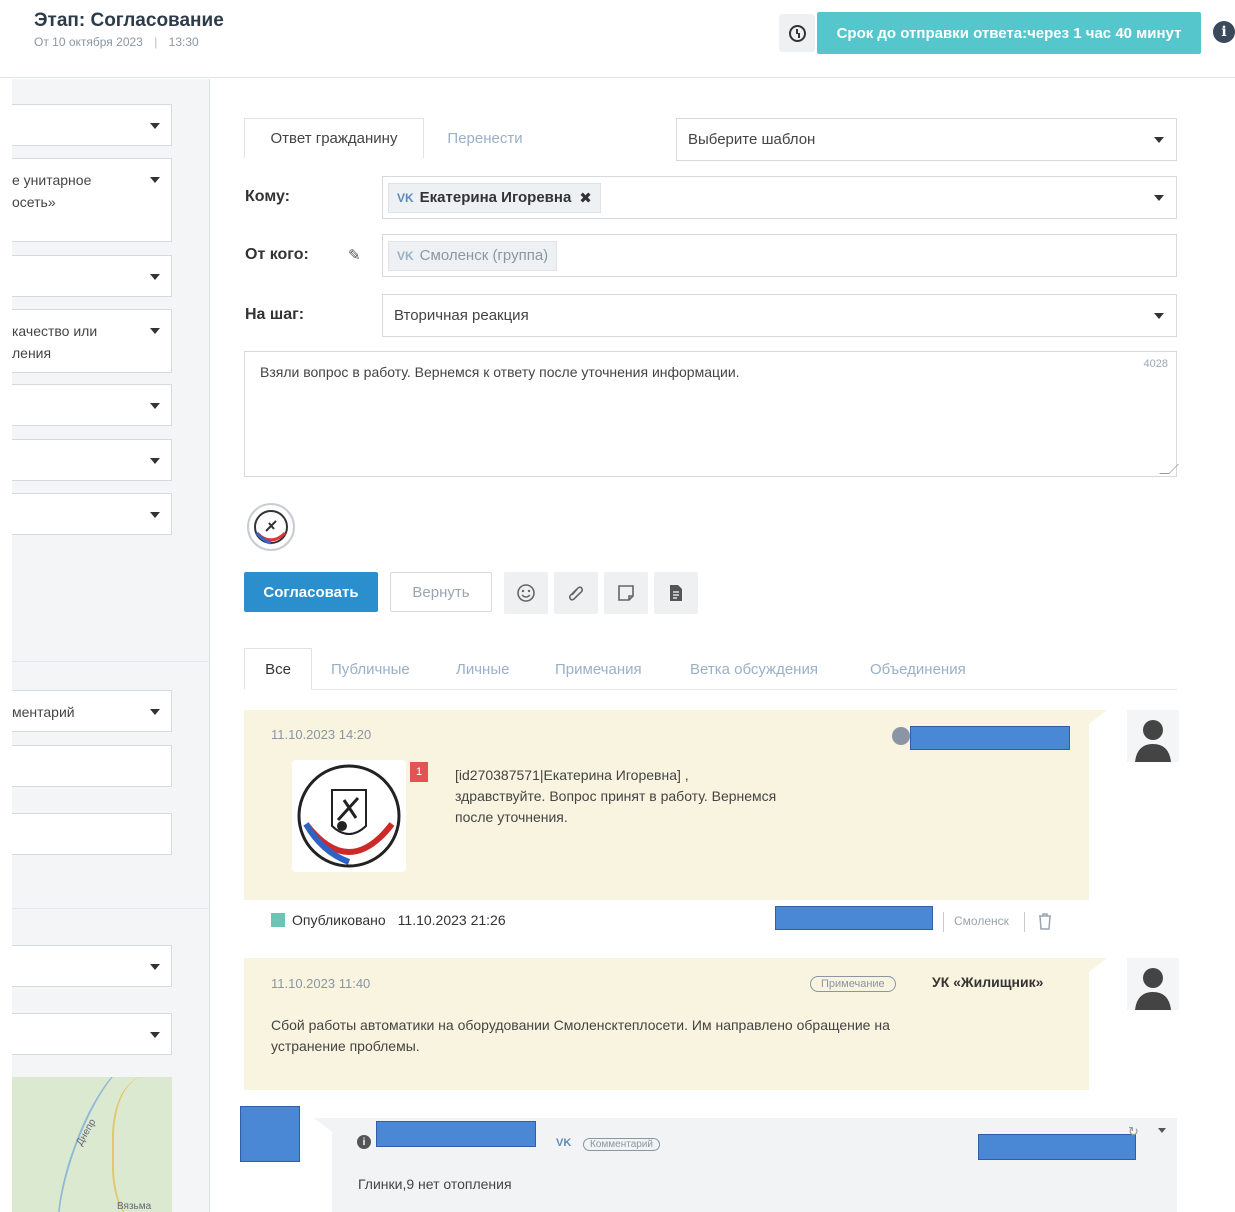  I want to click on emoji-button, so click(526, 593).